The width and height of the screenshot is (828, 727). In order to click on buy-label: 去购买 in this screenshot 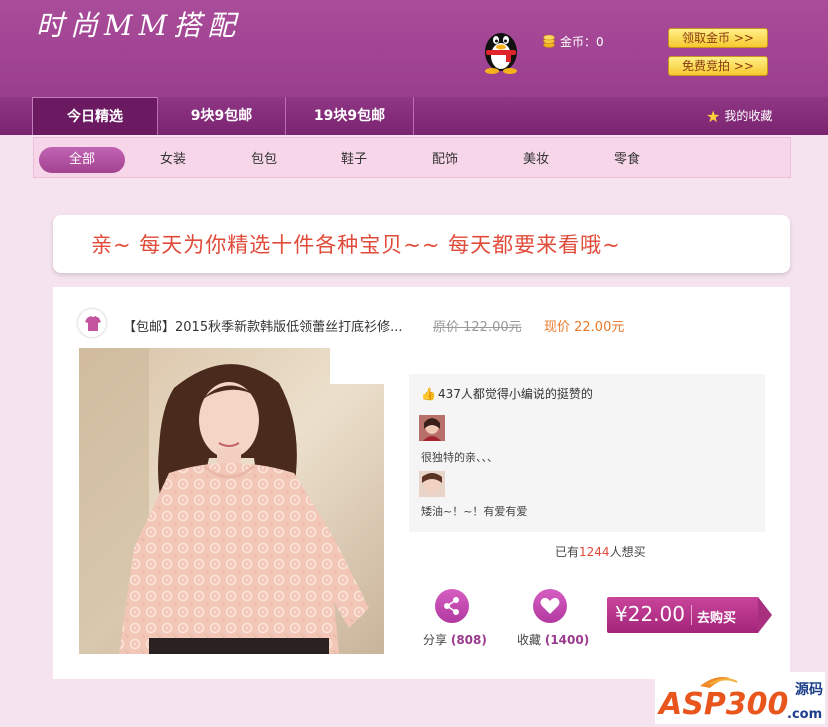, I will do `click(717, 618)`.